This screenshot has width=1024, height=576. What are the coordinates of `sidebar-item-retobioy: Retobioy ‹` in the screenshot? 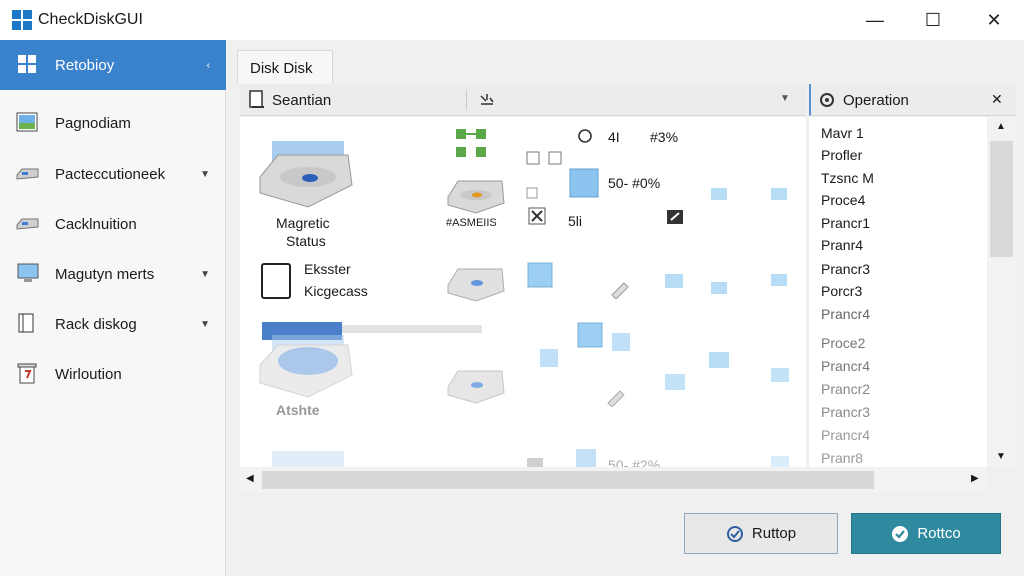 It's located at (113, 65).